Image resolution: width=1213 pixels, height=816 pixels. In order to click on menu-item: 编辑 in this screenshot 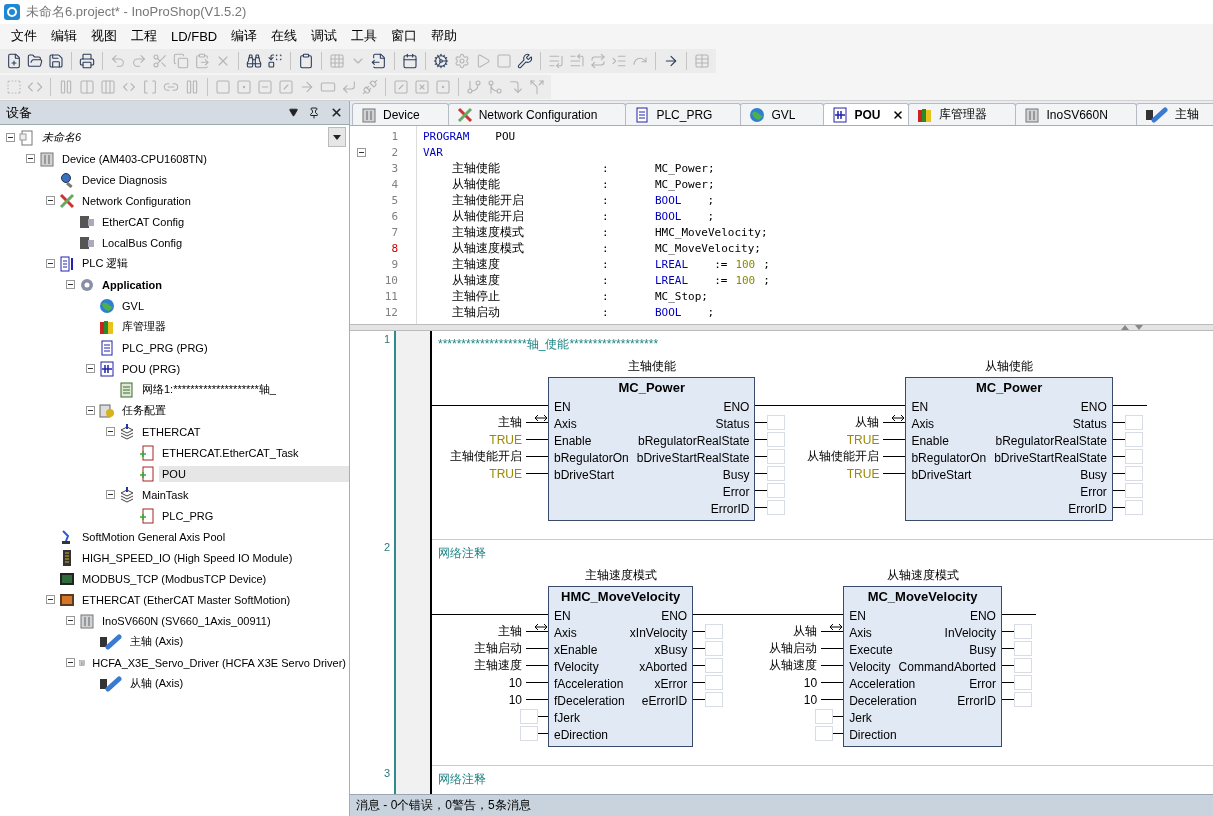, I will do `click(64, 36)`.